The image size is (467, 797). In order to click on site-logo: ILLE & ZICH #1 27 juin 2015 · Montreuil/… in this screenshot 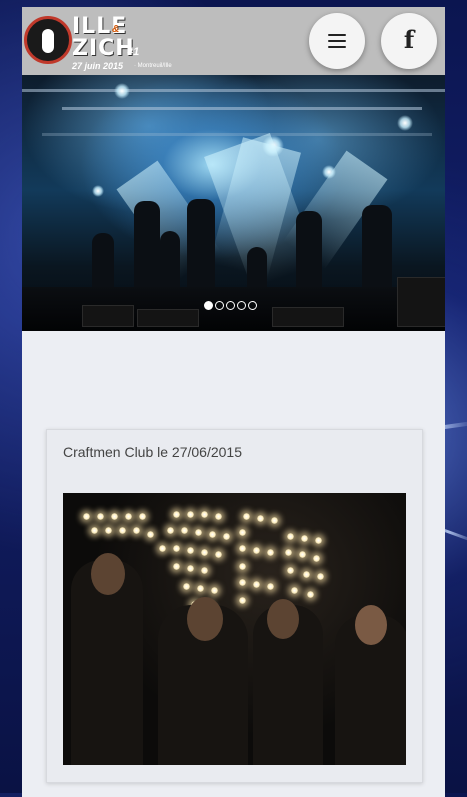, I will do `click(104, 42)`.